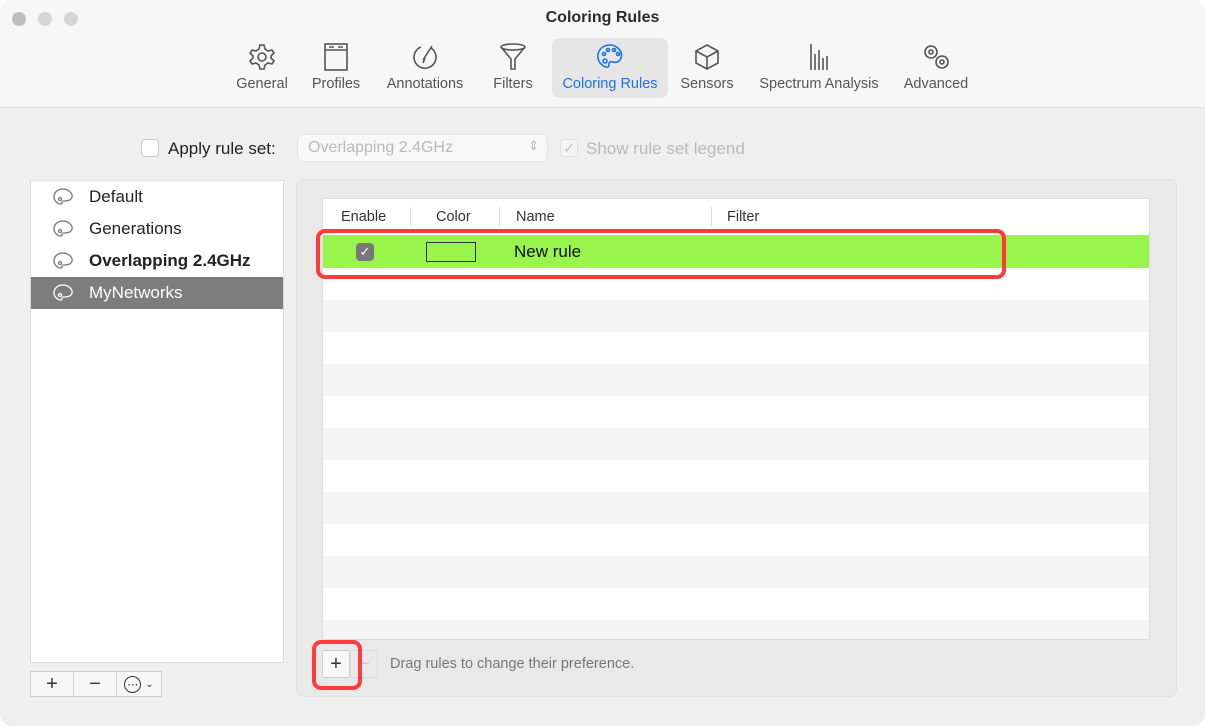  I want to click on column-enable: Enable, so click(363, 217).